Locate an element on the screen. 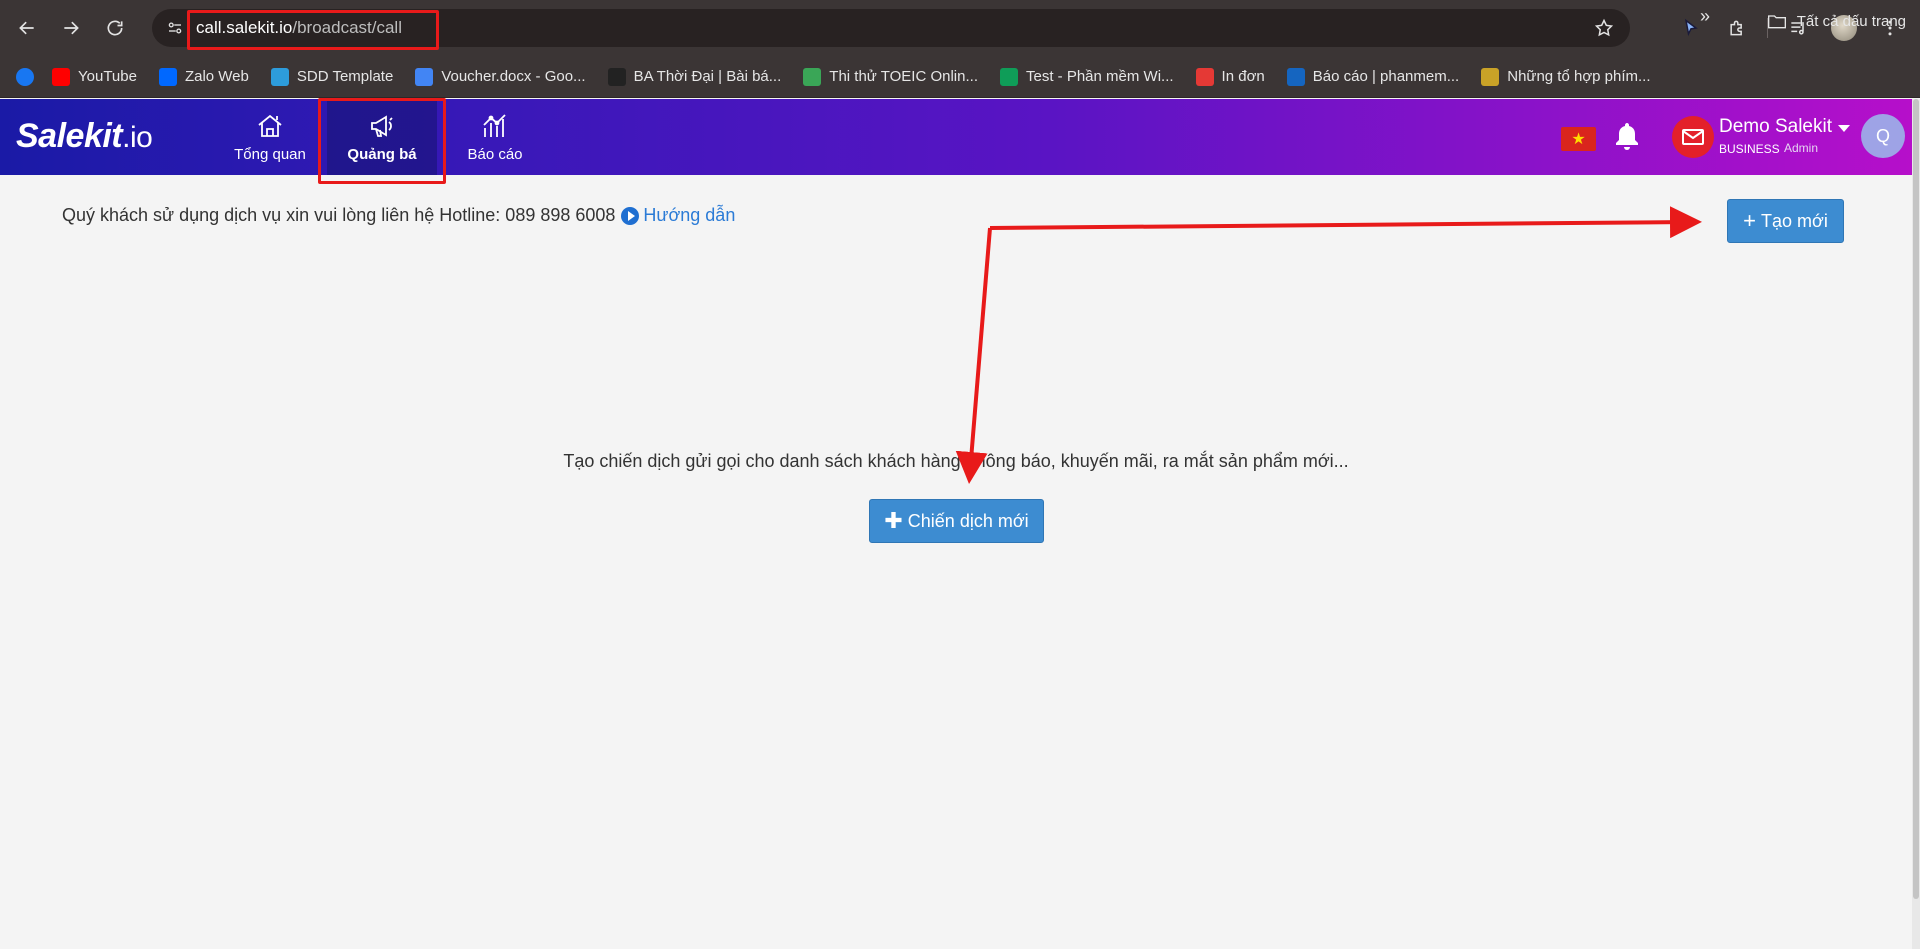  bookmark-item is located at coordinates (26, 77).